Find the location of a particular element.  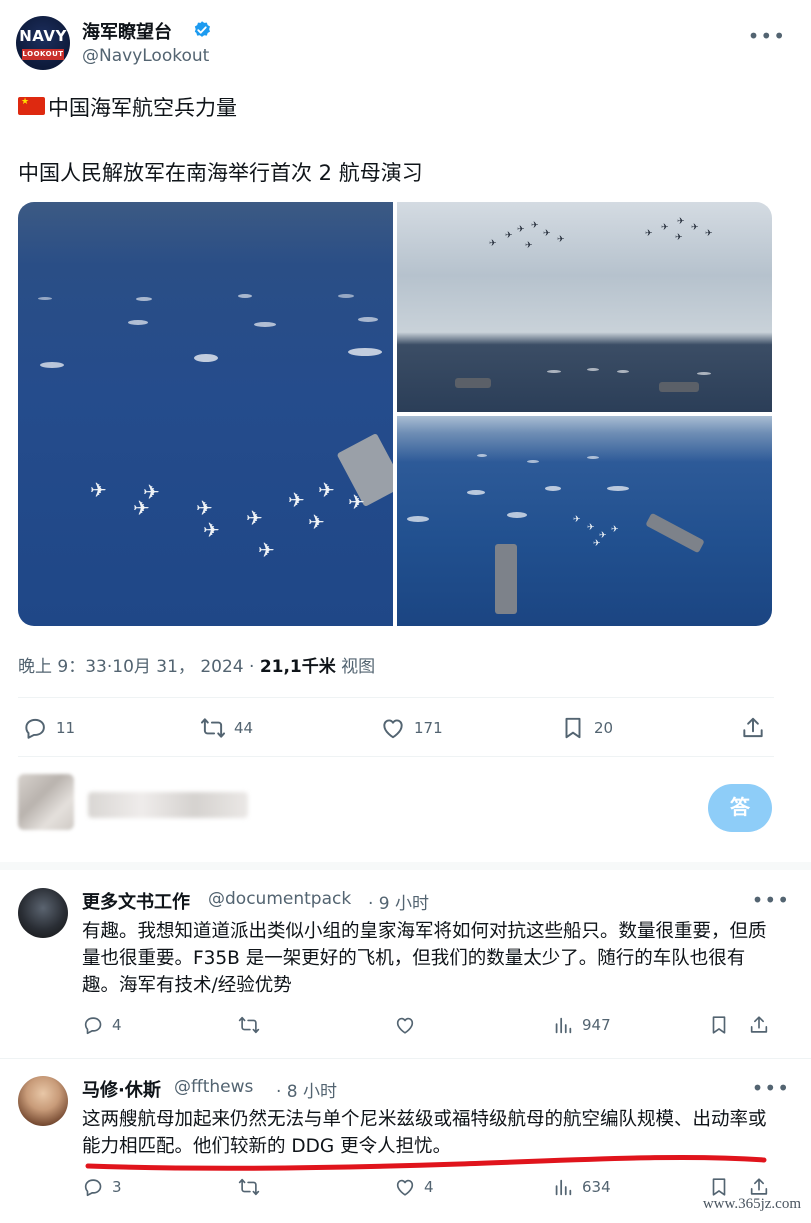

avatar-logo-band: LOOKOUT is located at coordinates (43, 54).